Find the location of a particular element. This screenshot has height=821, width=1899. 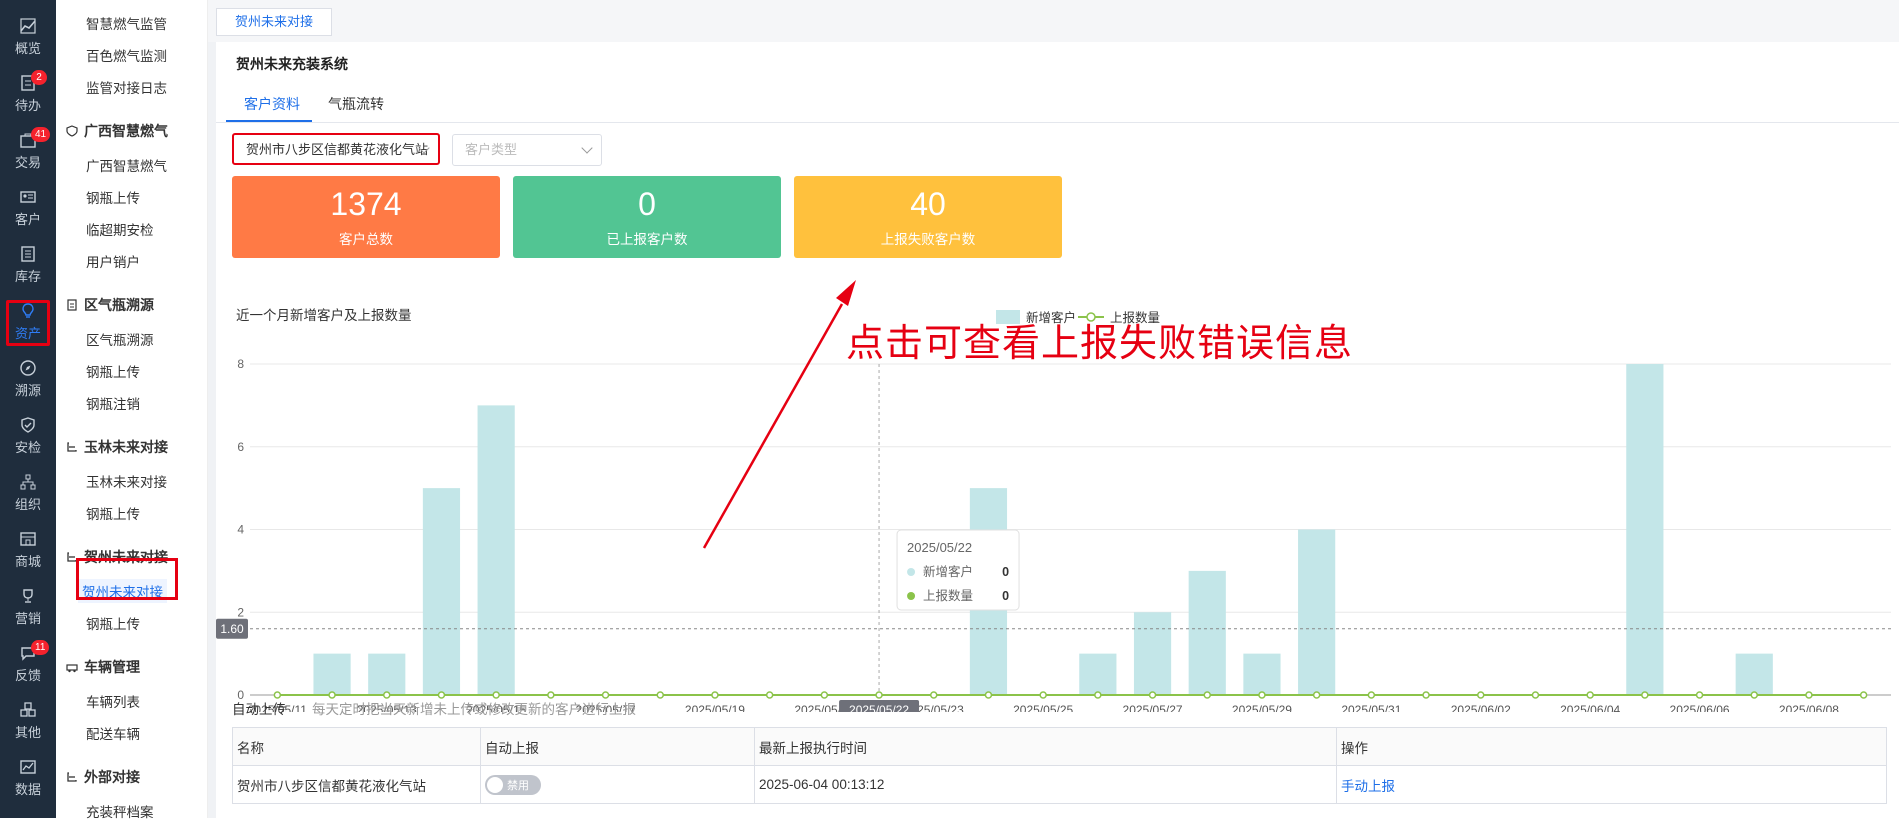

rail-item-8: 组织 is located at coordinates (28, 494).